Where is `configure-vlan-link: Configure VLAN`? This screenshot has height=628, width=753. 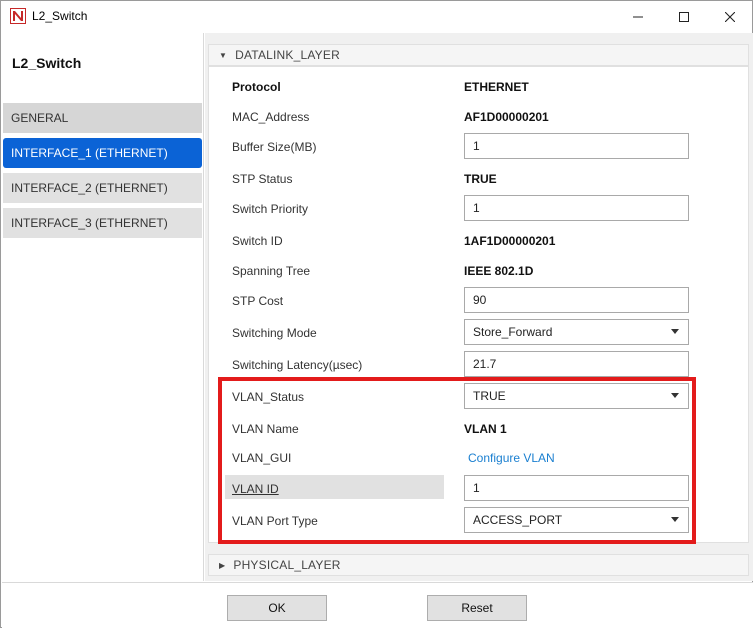 configure-vlan-link: Configure VLAN is located at coordinates (511, 458).